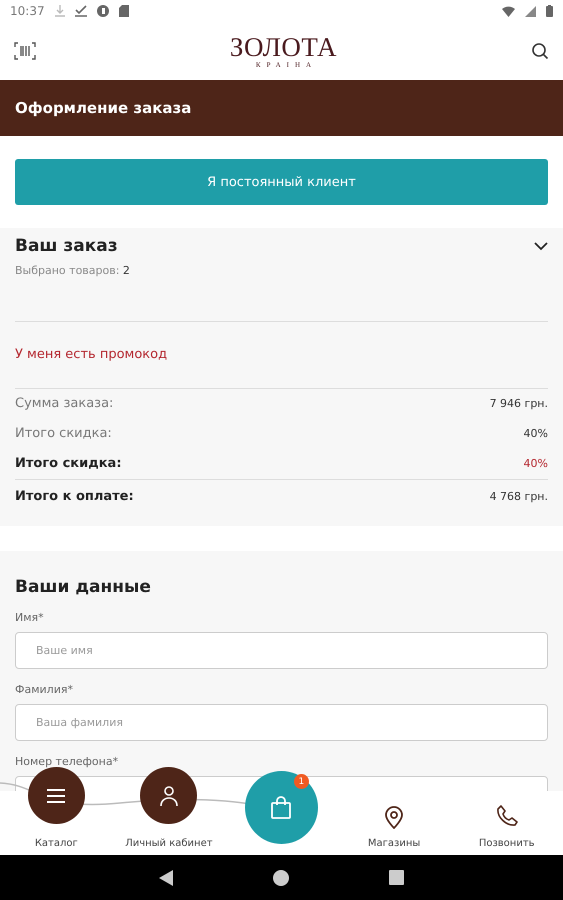  What do you see at coordinates (73, 270) in the screenshot?
I see `items-count-text: Выбрано товаров: 2` at bounding box center [73, 270].